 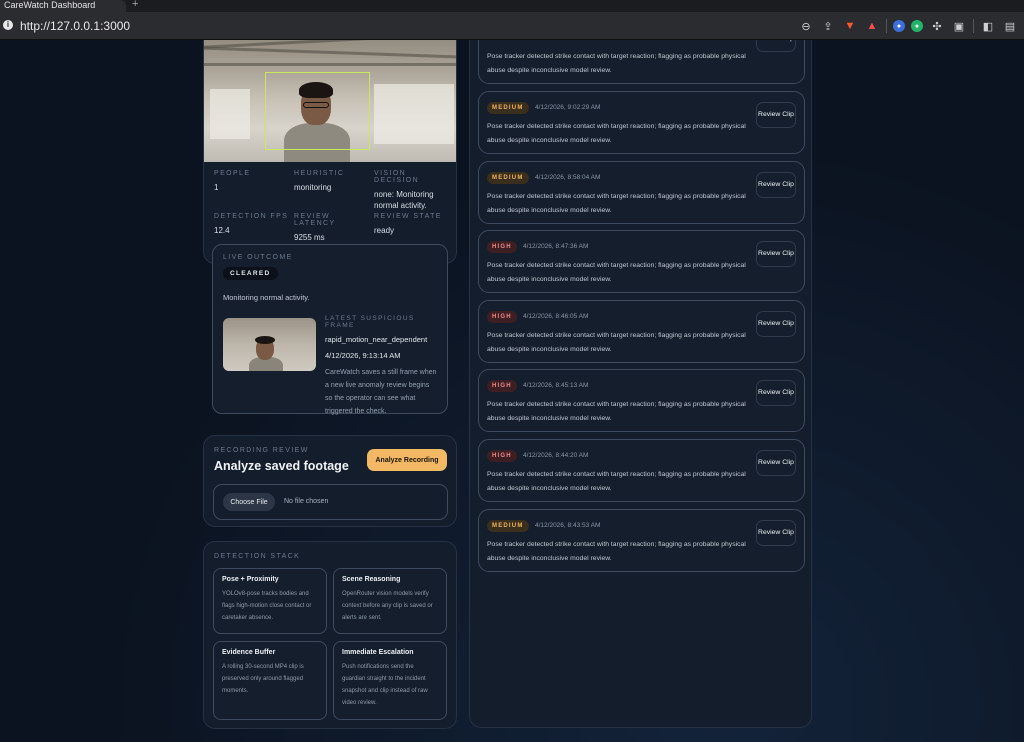 What do you see at coordinates (556, 316) in the screenshot?
I see `event-time: 4/12/2026, 8:46:05 AM` at bounding box center [556, 316].